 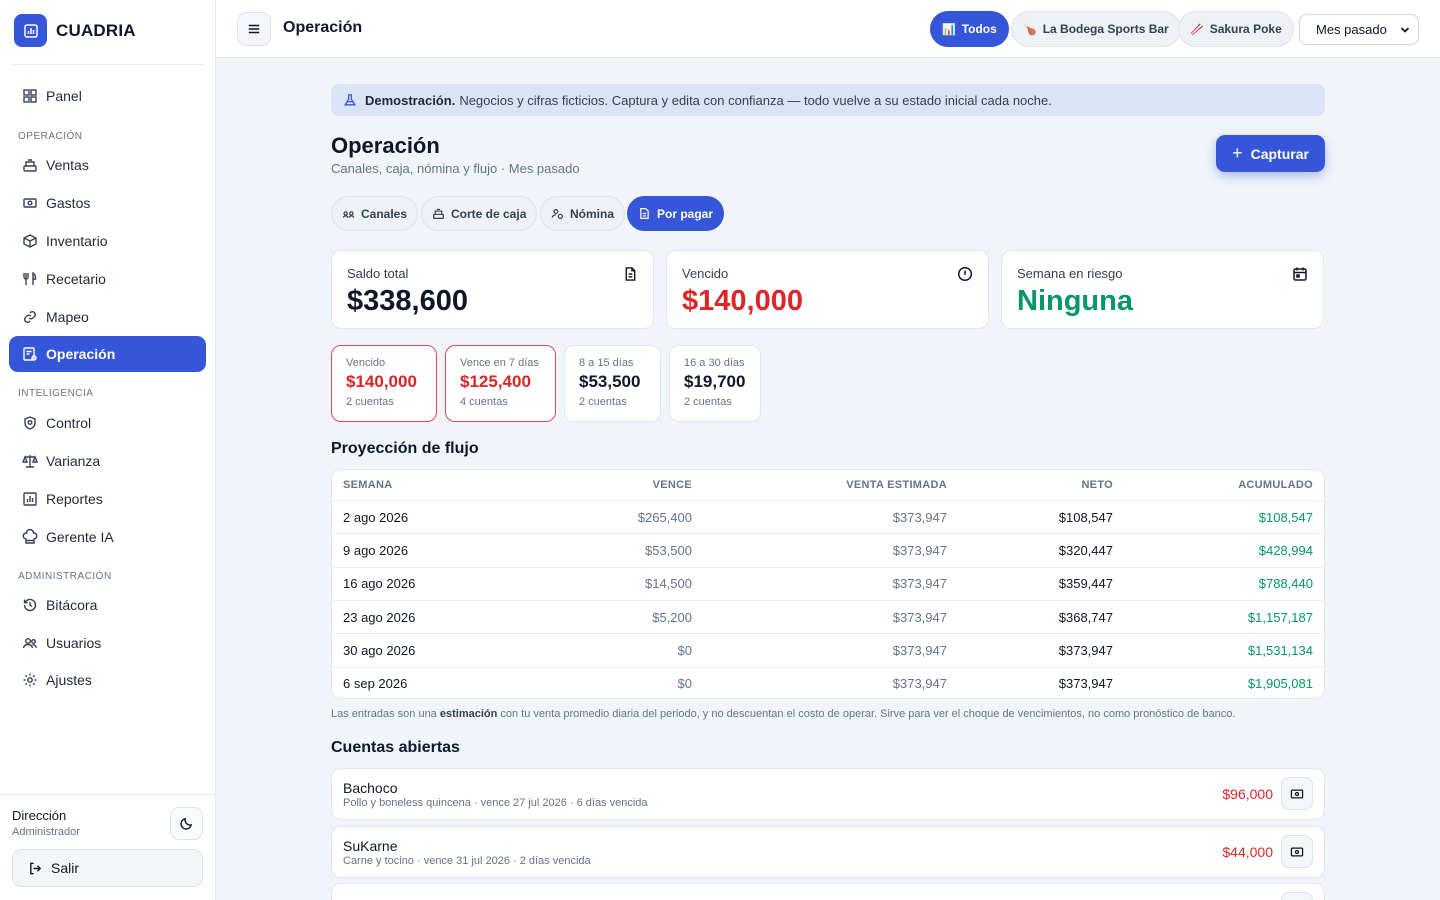 What do you see at coordinates (30, 423) in the screenshot?
I see `shield-icon` at bounding box center [30, 423].